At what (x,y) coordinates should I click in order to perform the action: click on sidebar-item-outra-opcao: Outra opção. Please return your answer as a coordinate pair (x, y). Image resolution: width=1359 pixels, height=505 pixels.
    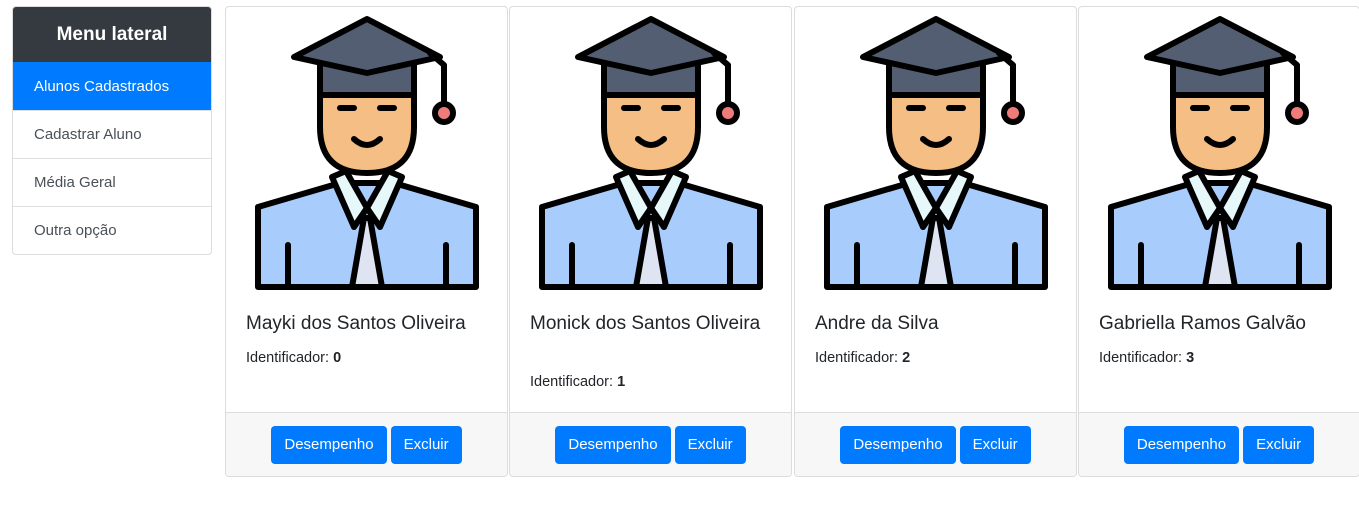
    Looking at the image, I should click on (112, 230).